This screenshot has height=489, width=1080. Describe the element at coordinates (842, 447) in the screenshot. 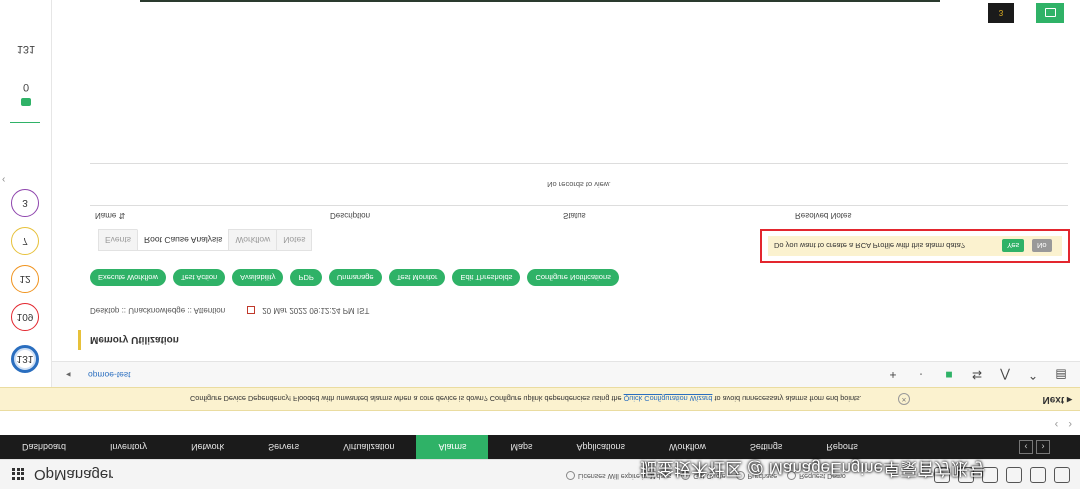

I see `nav-reports: Reports` at that location.